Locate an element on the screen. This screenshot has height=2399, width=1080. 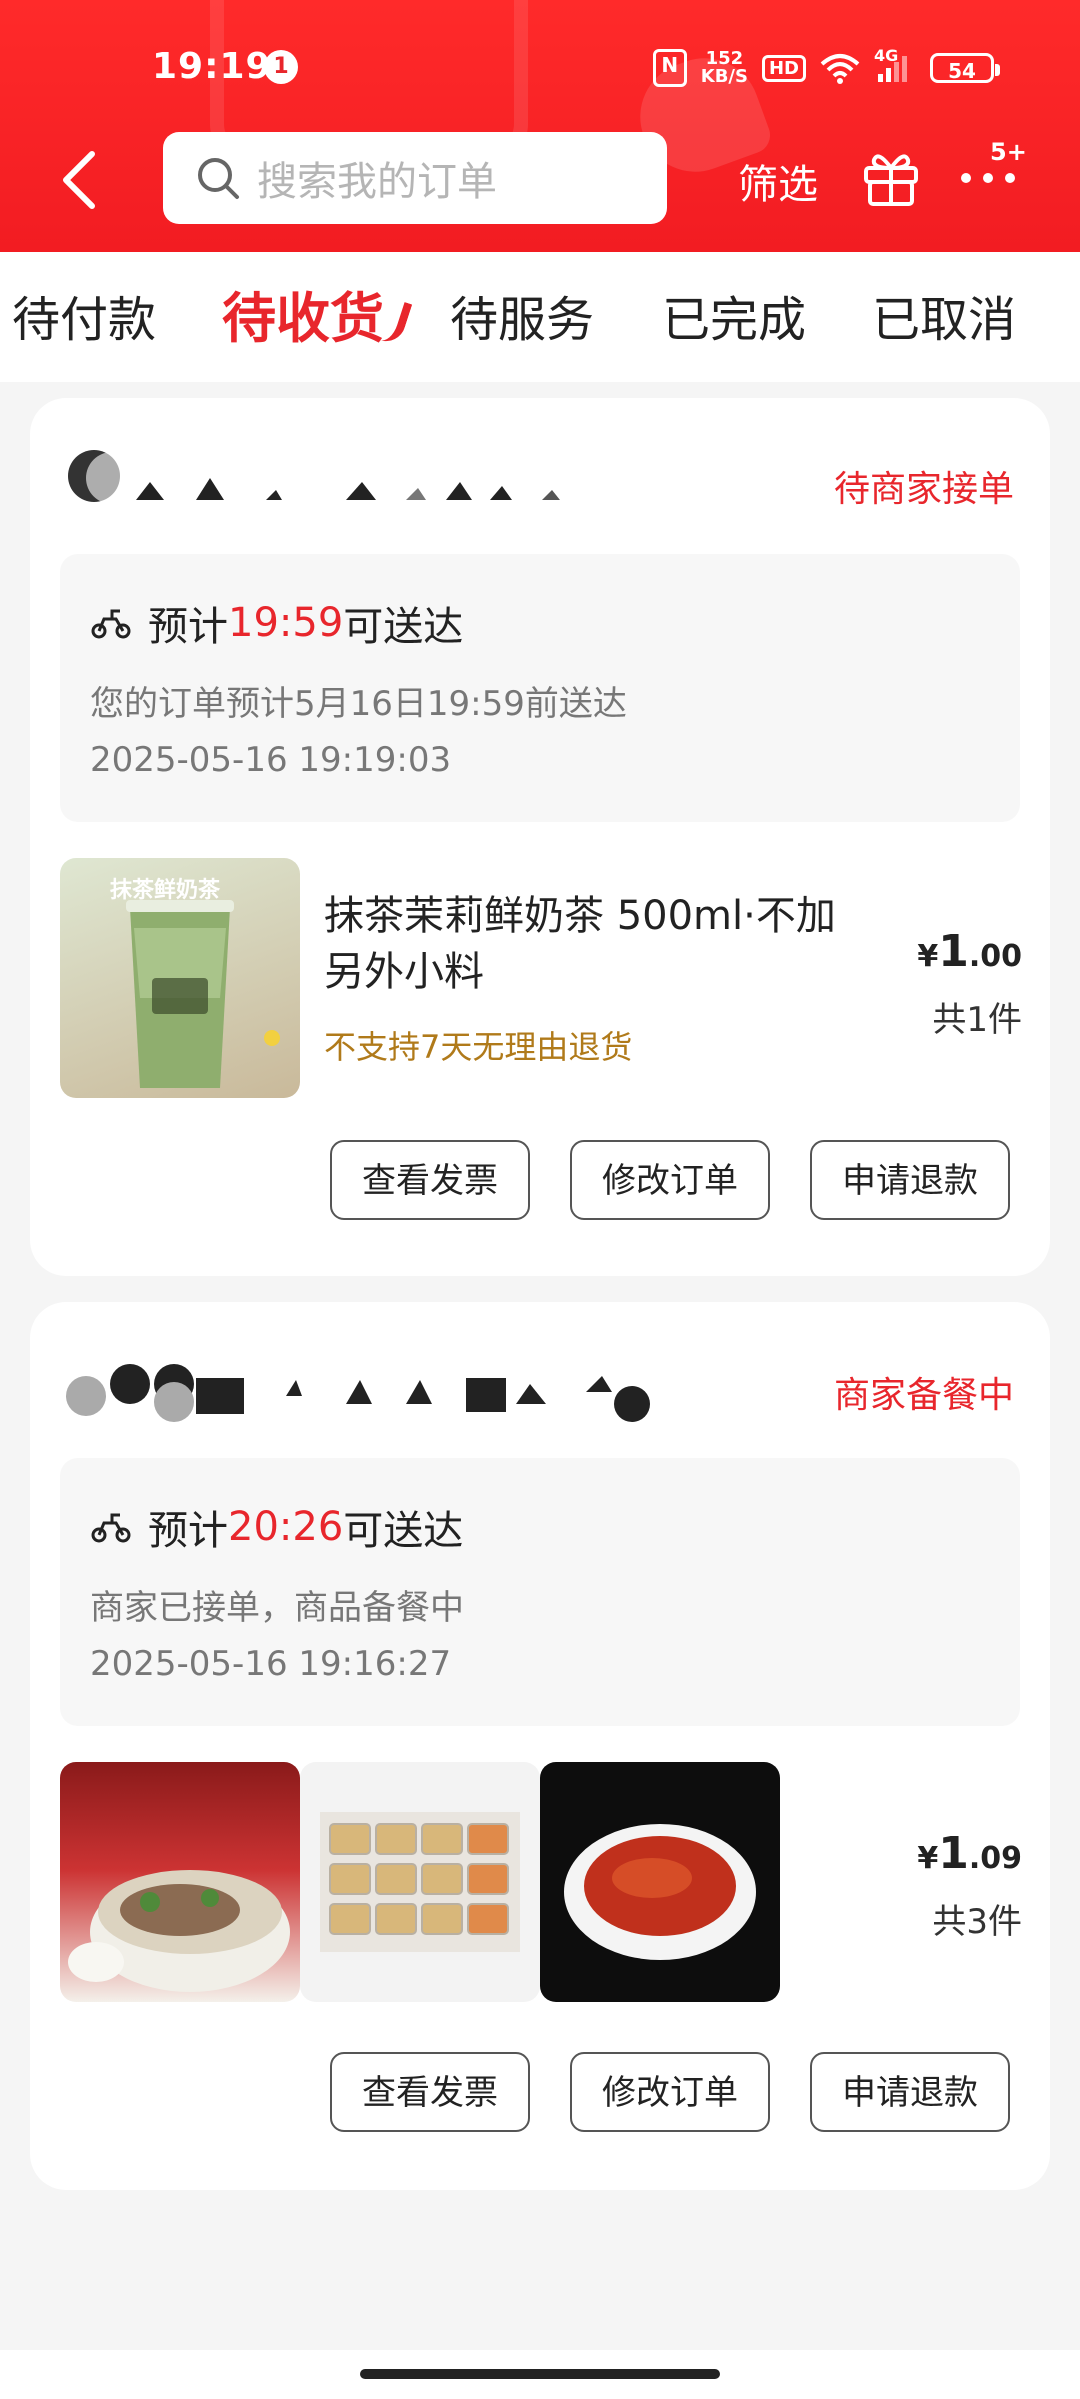
noodle-soup-image is located at coordinates (179, 1931).